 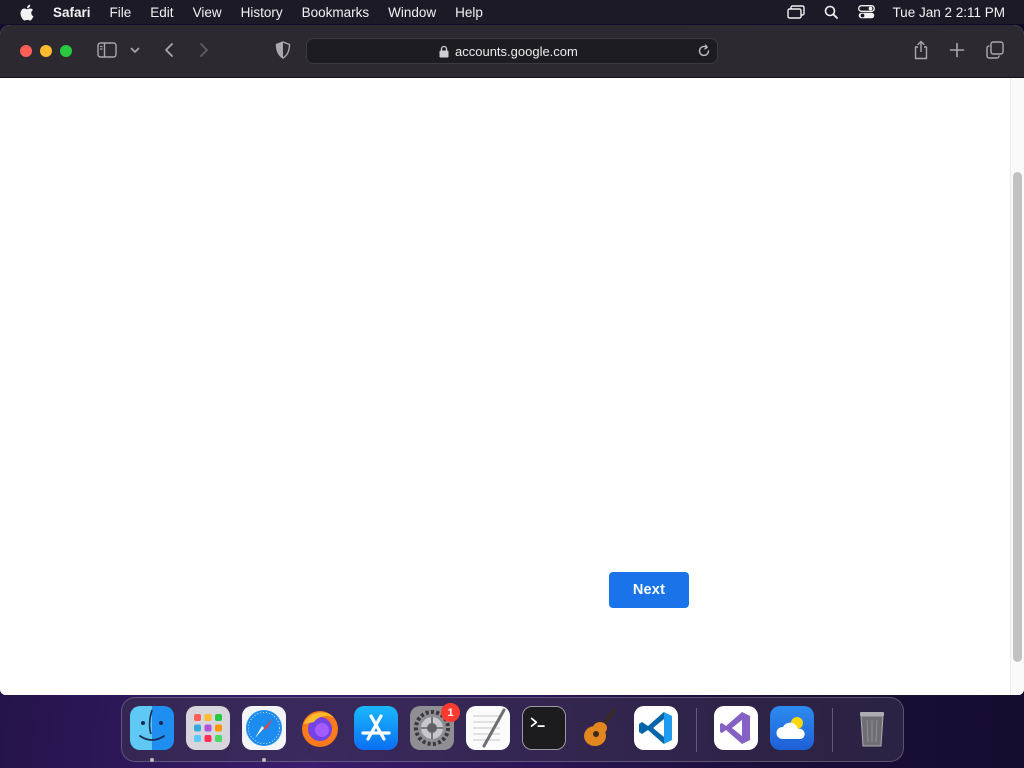 I want to click on forward-arrow-icon, so click(x=204, y=50).